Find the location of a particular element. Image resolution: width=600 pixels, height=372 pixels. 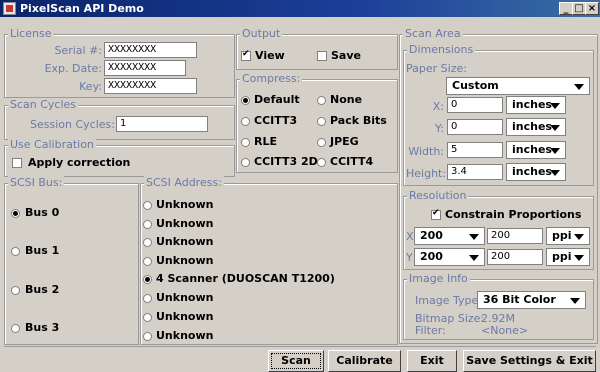

address-2-label: Unknown is located at coordinates (185, 241).